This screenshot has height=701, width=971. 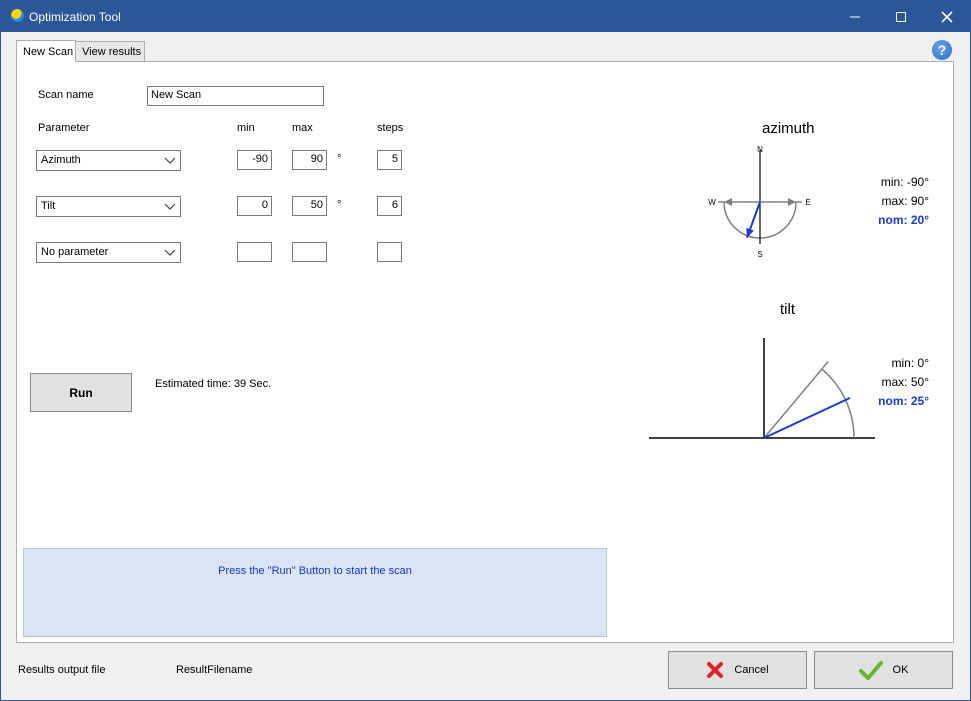 I want to click on close-button, so click(x=947, y=16).